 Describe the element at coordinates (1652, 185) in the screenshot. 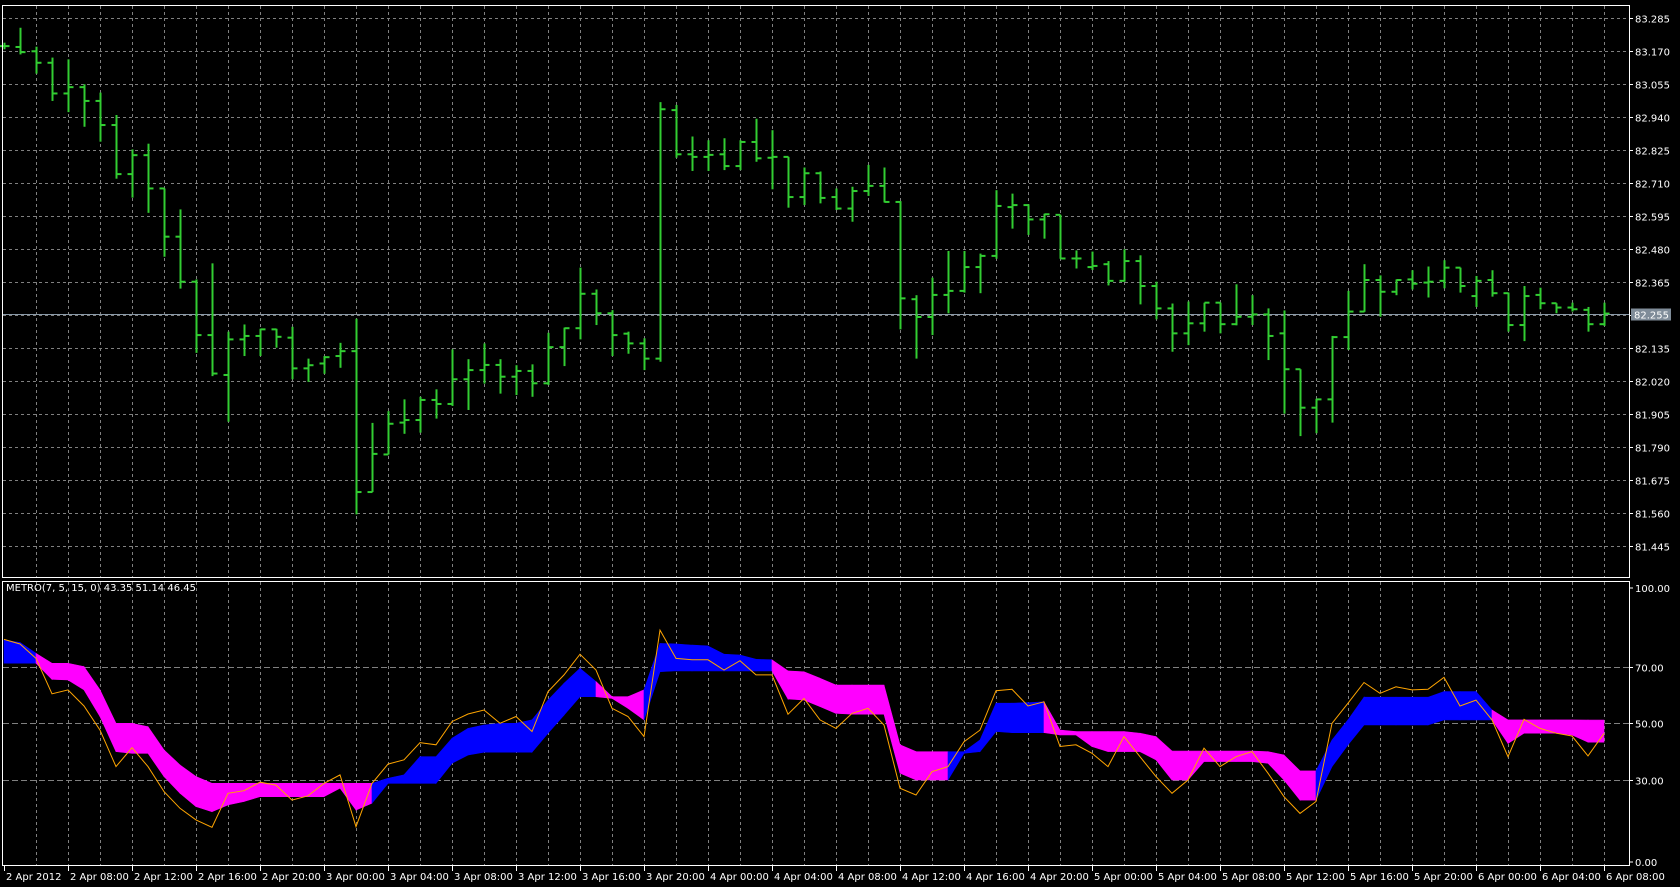

I see `y-tick-label: 82.710` at that location.